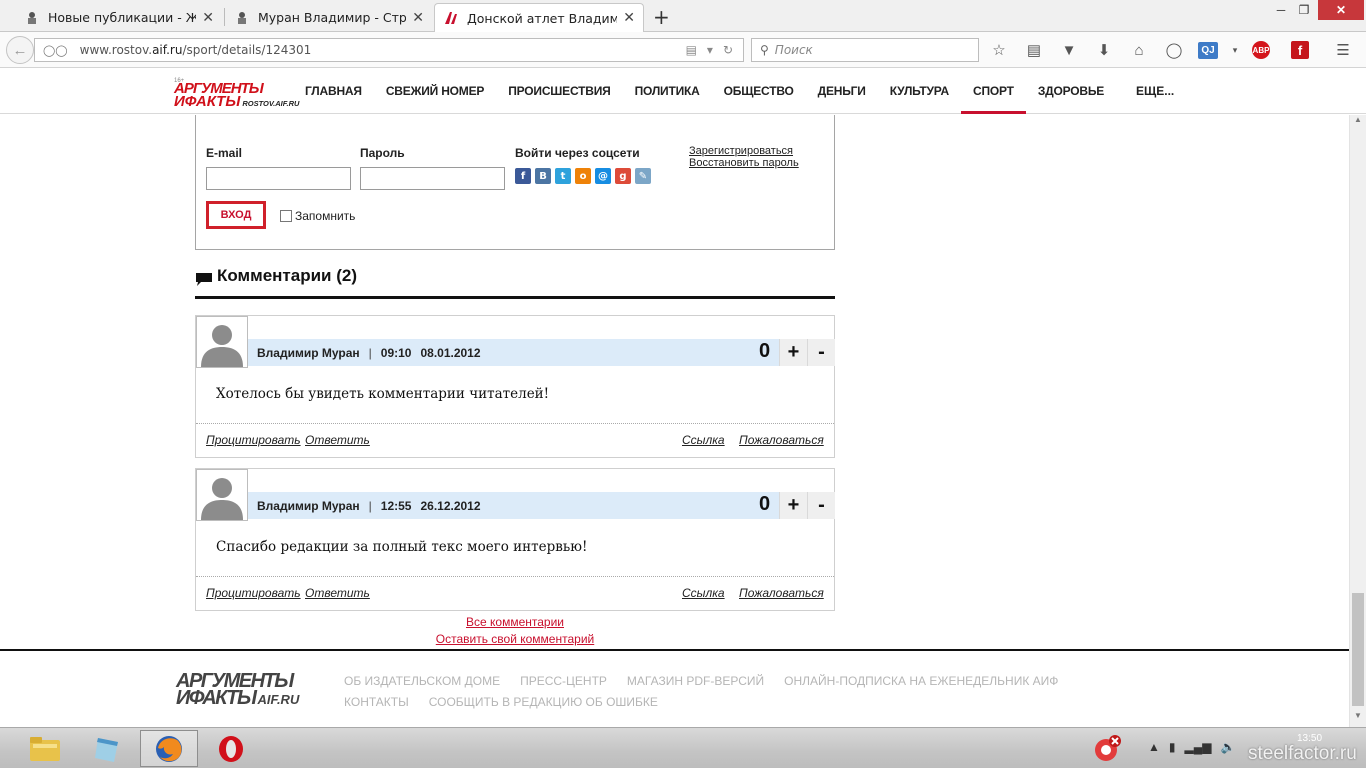  I want to click on bookmark-star-icon: ☆, so click(999, 50).